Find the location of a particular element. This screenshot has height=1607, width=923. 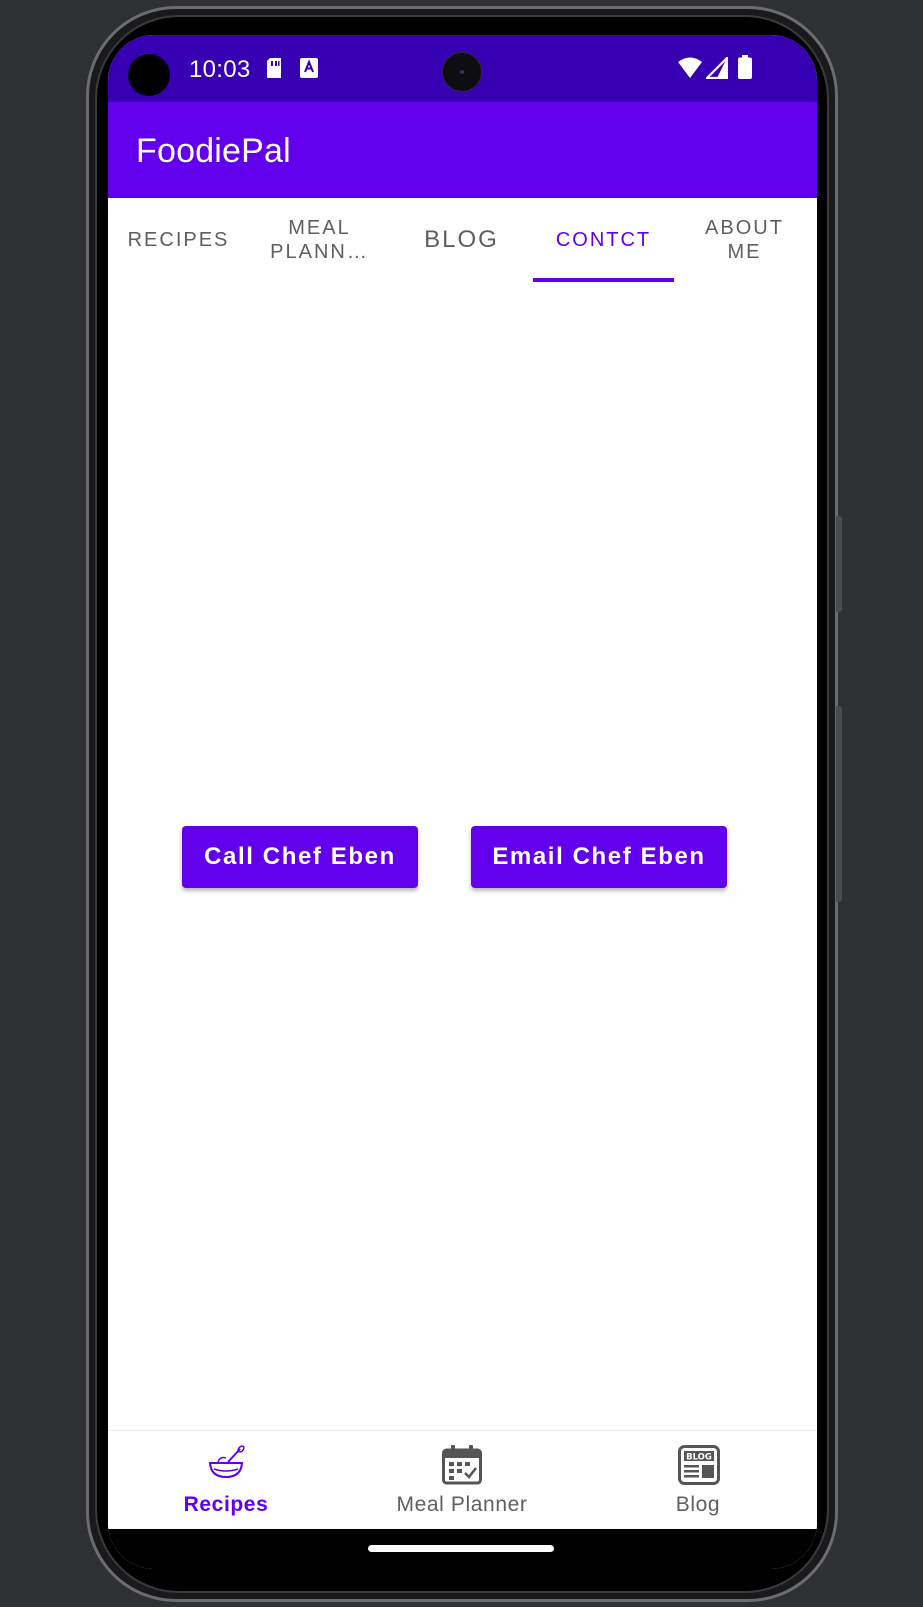

nav-item-blog: BLOG Blog is located at coordinates (698, 1480).